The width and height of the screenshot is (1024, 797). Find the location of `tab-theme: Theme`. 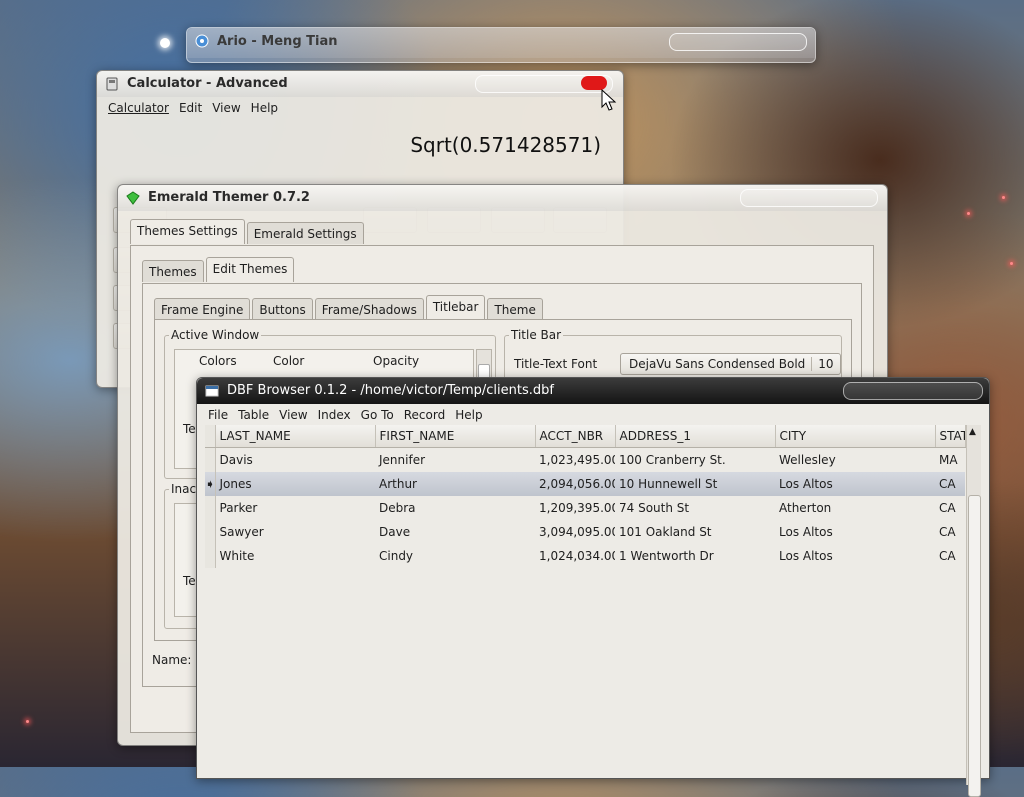

tab-theme: Theme is located at coordinates (515, 309).